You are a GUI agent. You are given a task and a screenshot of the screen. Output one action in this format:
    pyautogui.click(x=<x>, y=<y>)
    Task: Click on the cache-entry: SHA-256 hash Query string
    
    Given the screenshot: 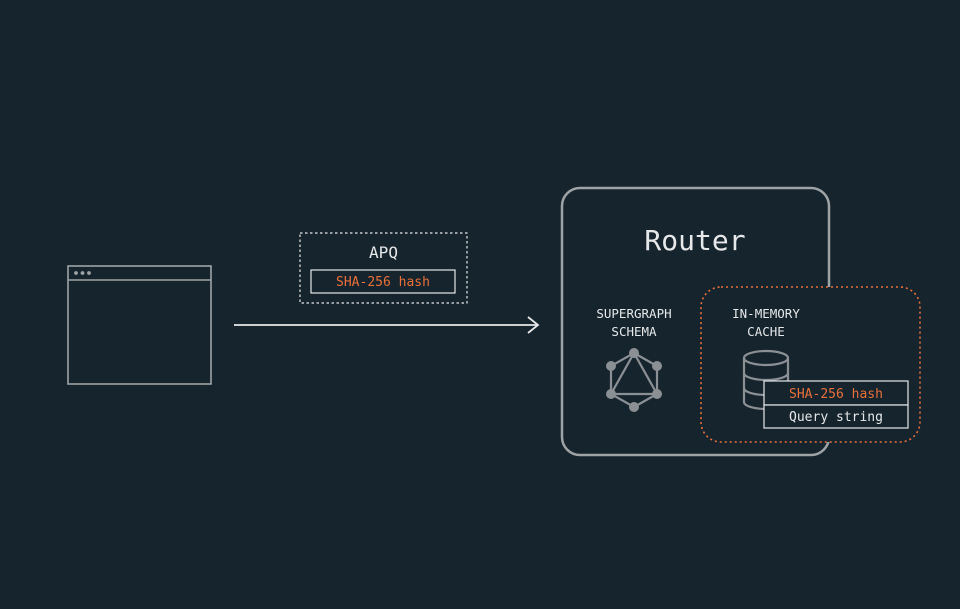 What is the action you would take?
    pyautogui.click(x=836, y=404)
    